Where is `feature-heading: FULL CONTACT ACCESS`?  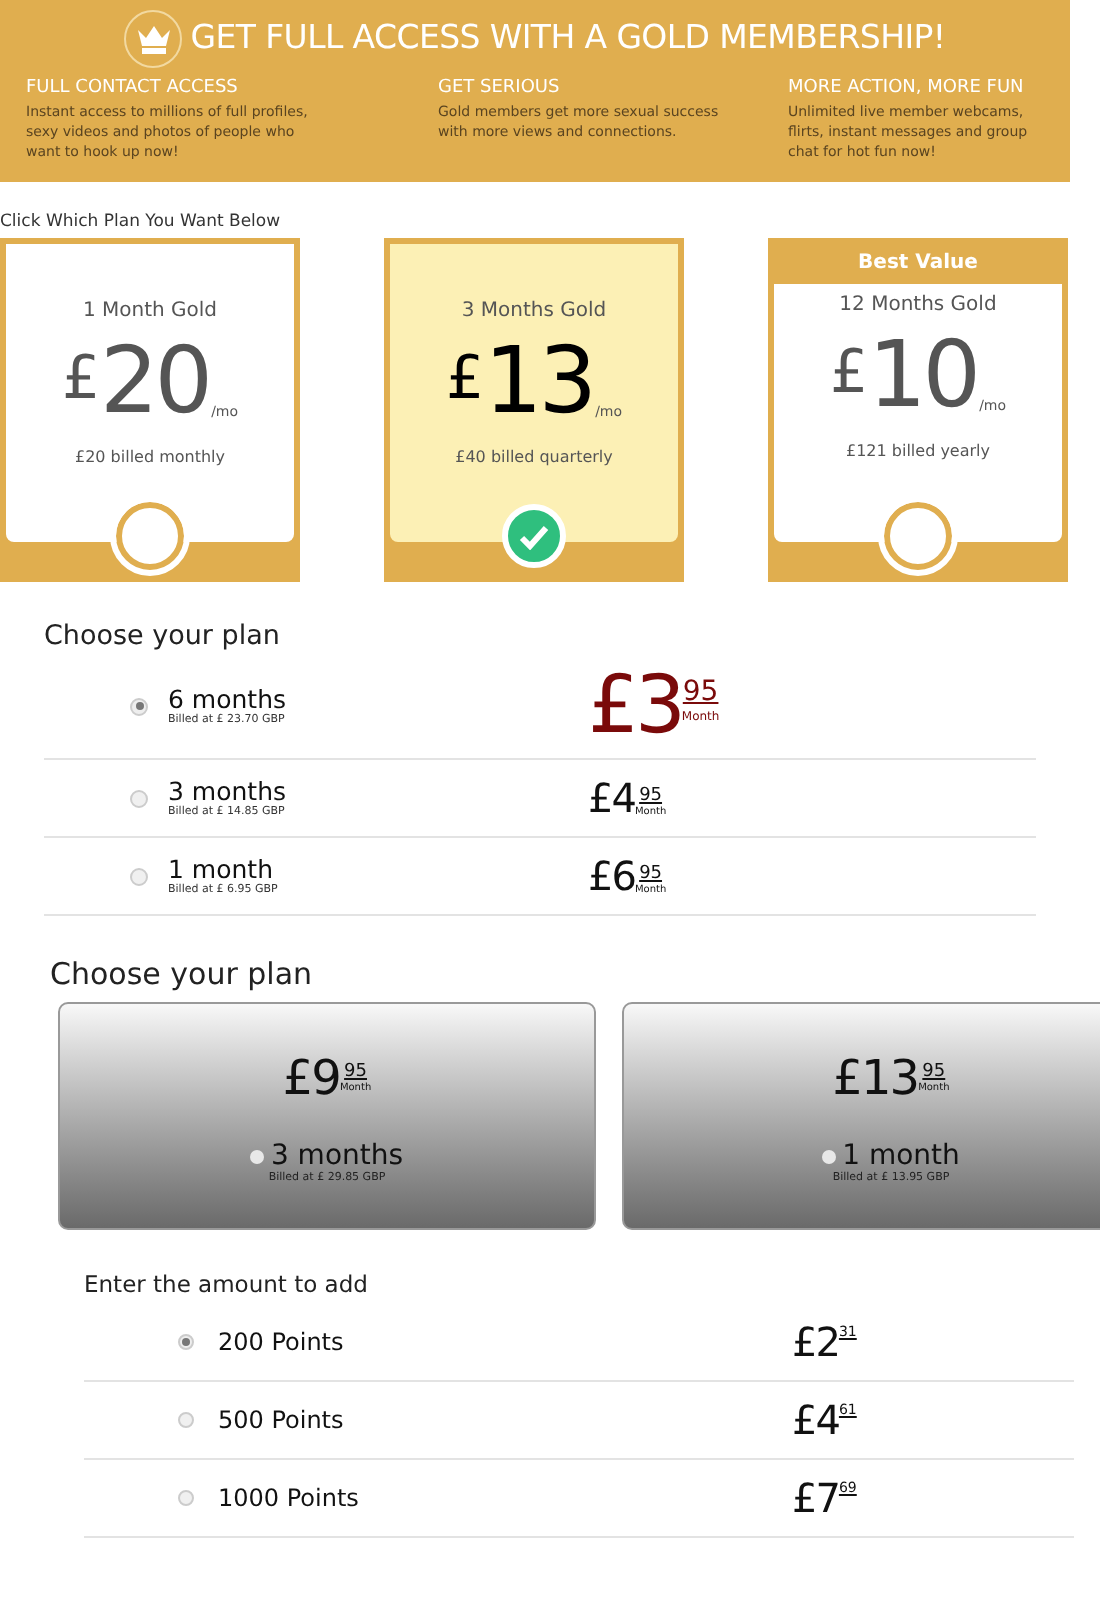
feature-heading: FULL CONTACT ACCESS is located at coordinates (133, 88).